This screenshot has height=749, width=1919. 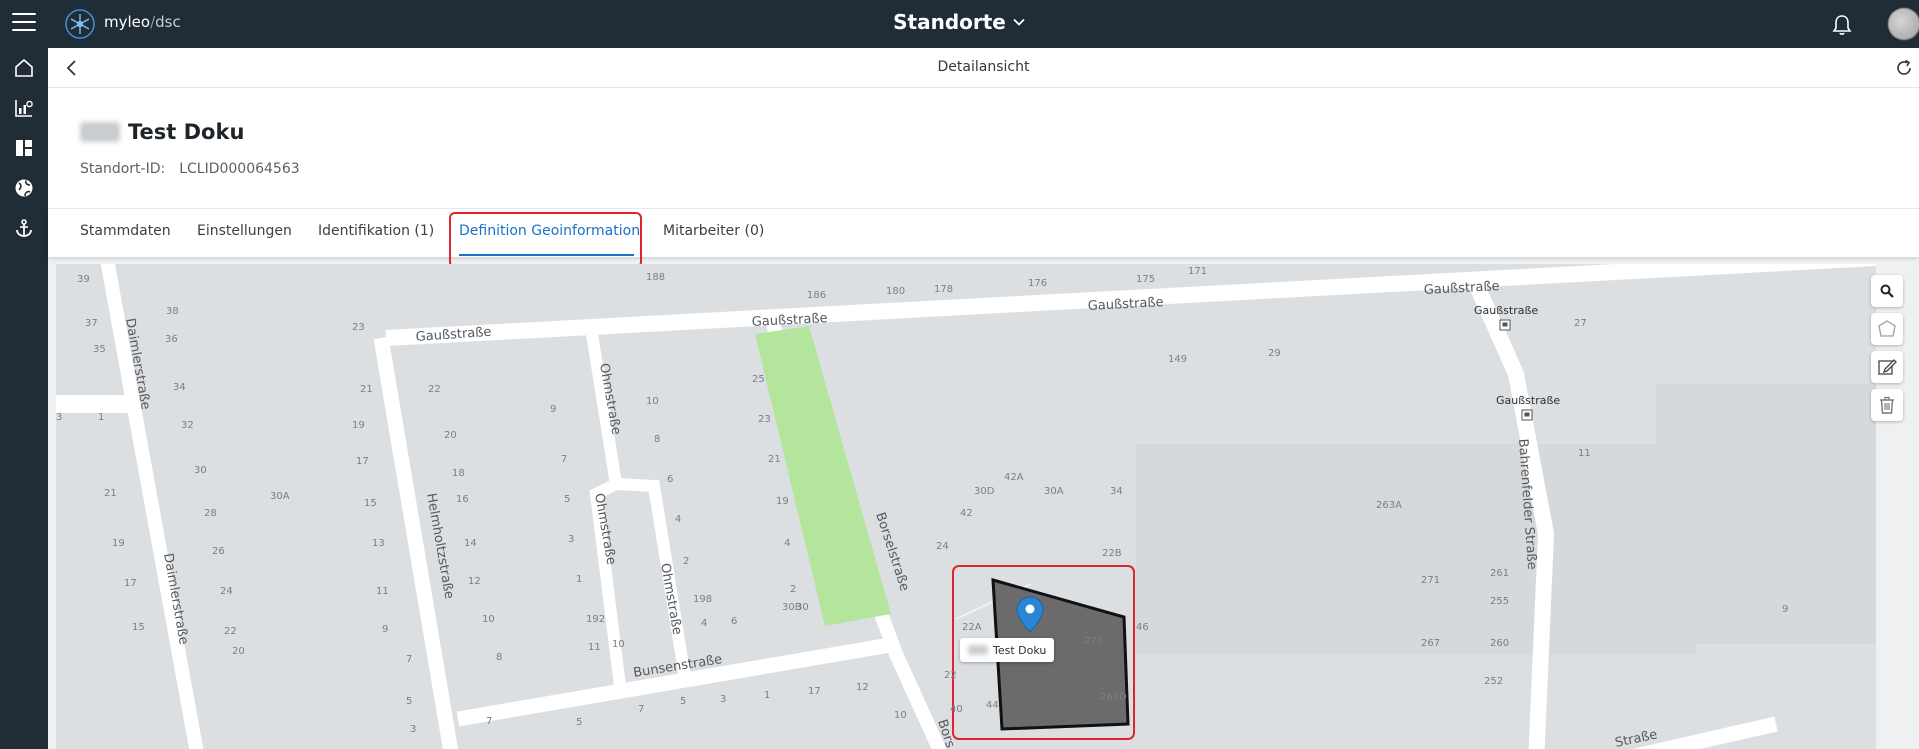 What do you see at coordinates (1145, 279) in the screenshot?
I see `house-number: 175` at bounding box center [1145, 279].